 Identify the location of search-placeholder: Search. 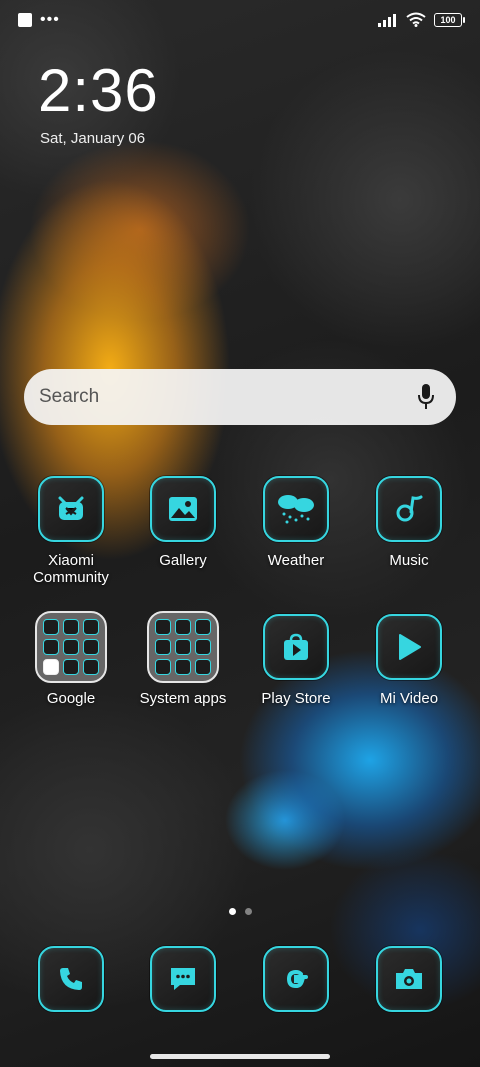
(69, 397).